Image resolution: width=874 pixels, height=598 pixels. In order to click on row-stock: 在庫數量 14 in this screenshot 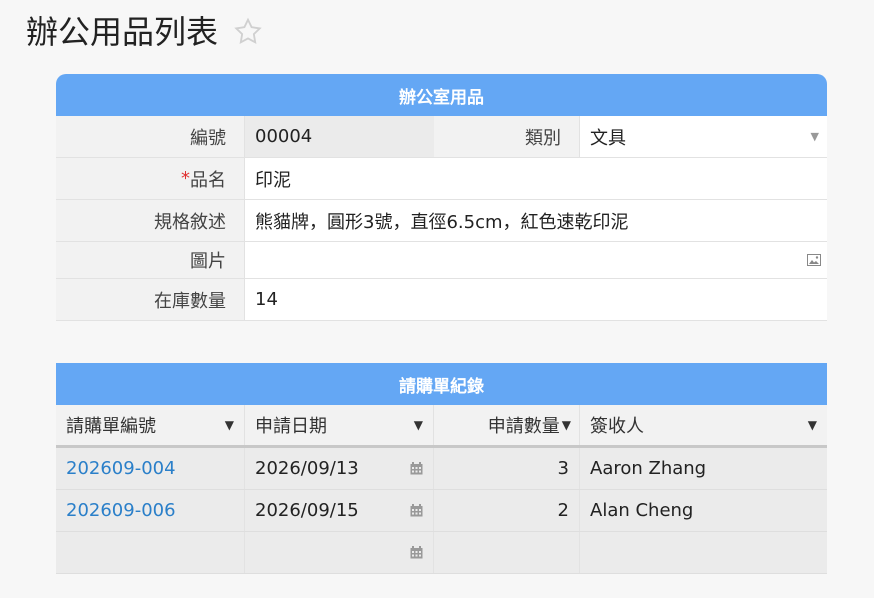, I will do `click(441, 300)`.